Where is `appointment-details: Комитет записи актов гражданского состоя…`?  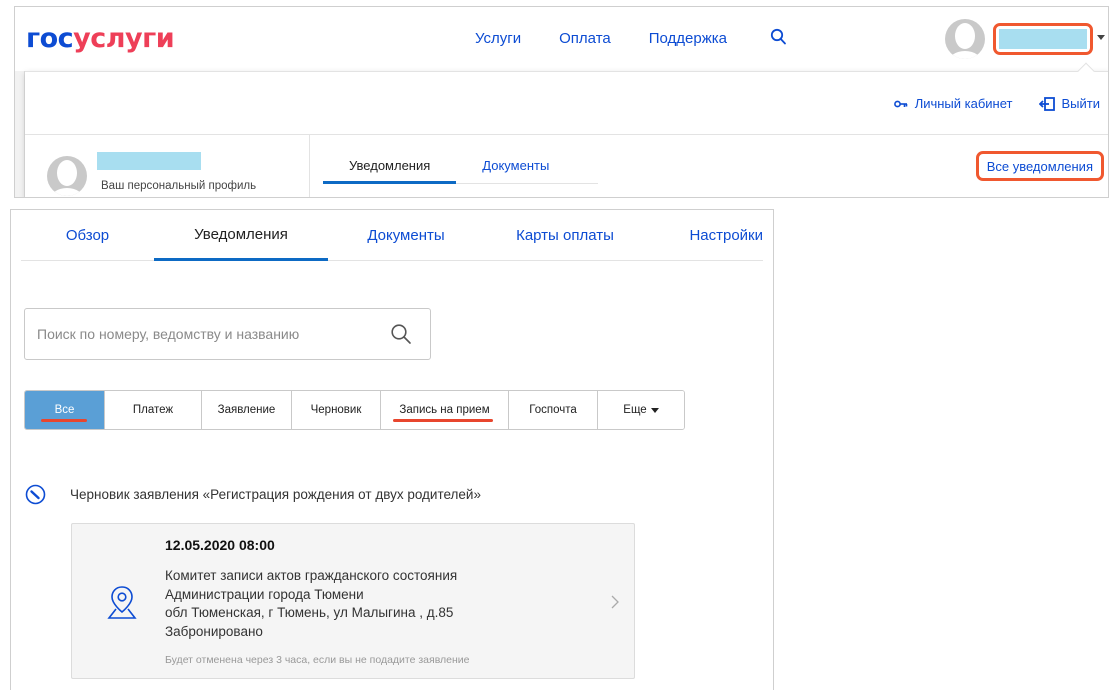
appointment-details: Комитет записи актов гражданского состоя… is located at coordinates (311, 604).